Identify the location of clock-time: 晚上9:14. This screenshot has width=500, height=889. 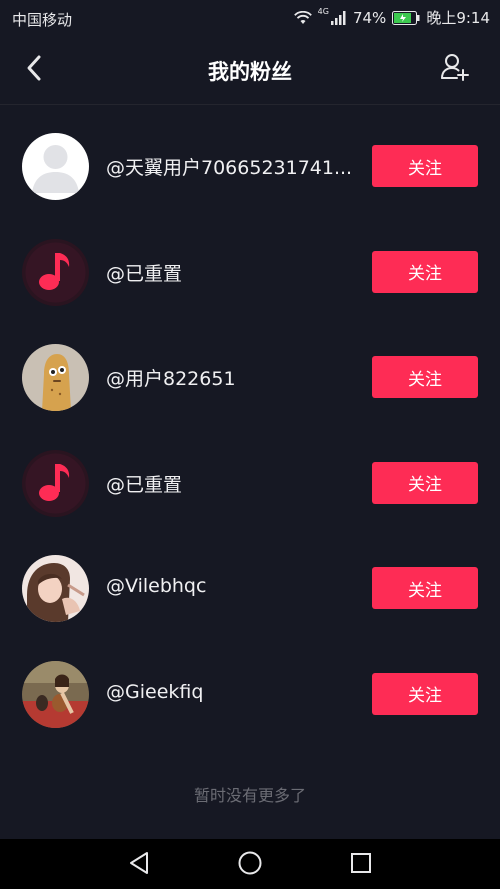
(458, 18).